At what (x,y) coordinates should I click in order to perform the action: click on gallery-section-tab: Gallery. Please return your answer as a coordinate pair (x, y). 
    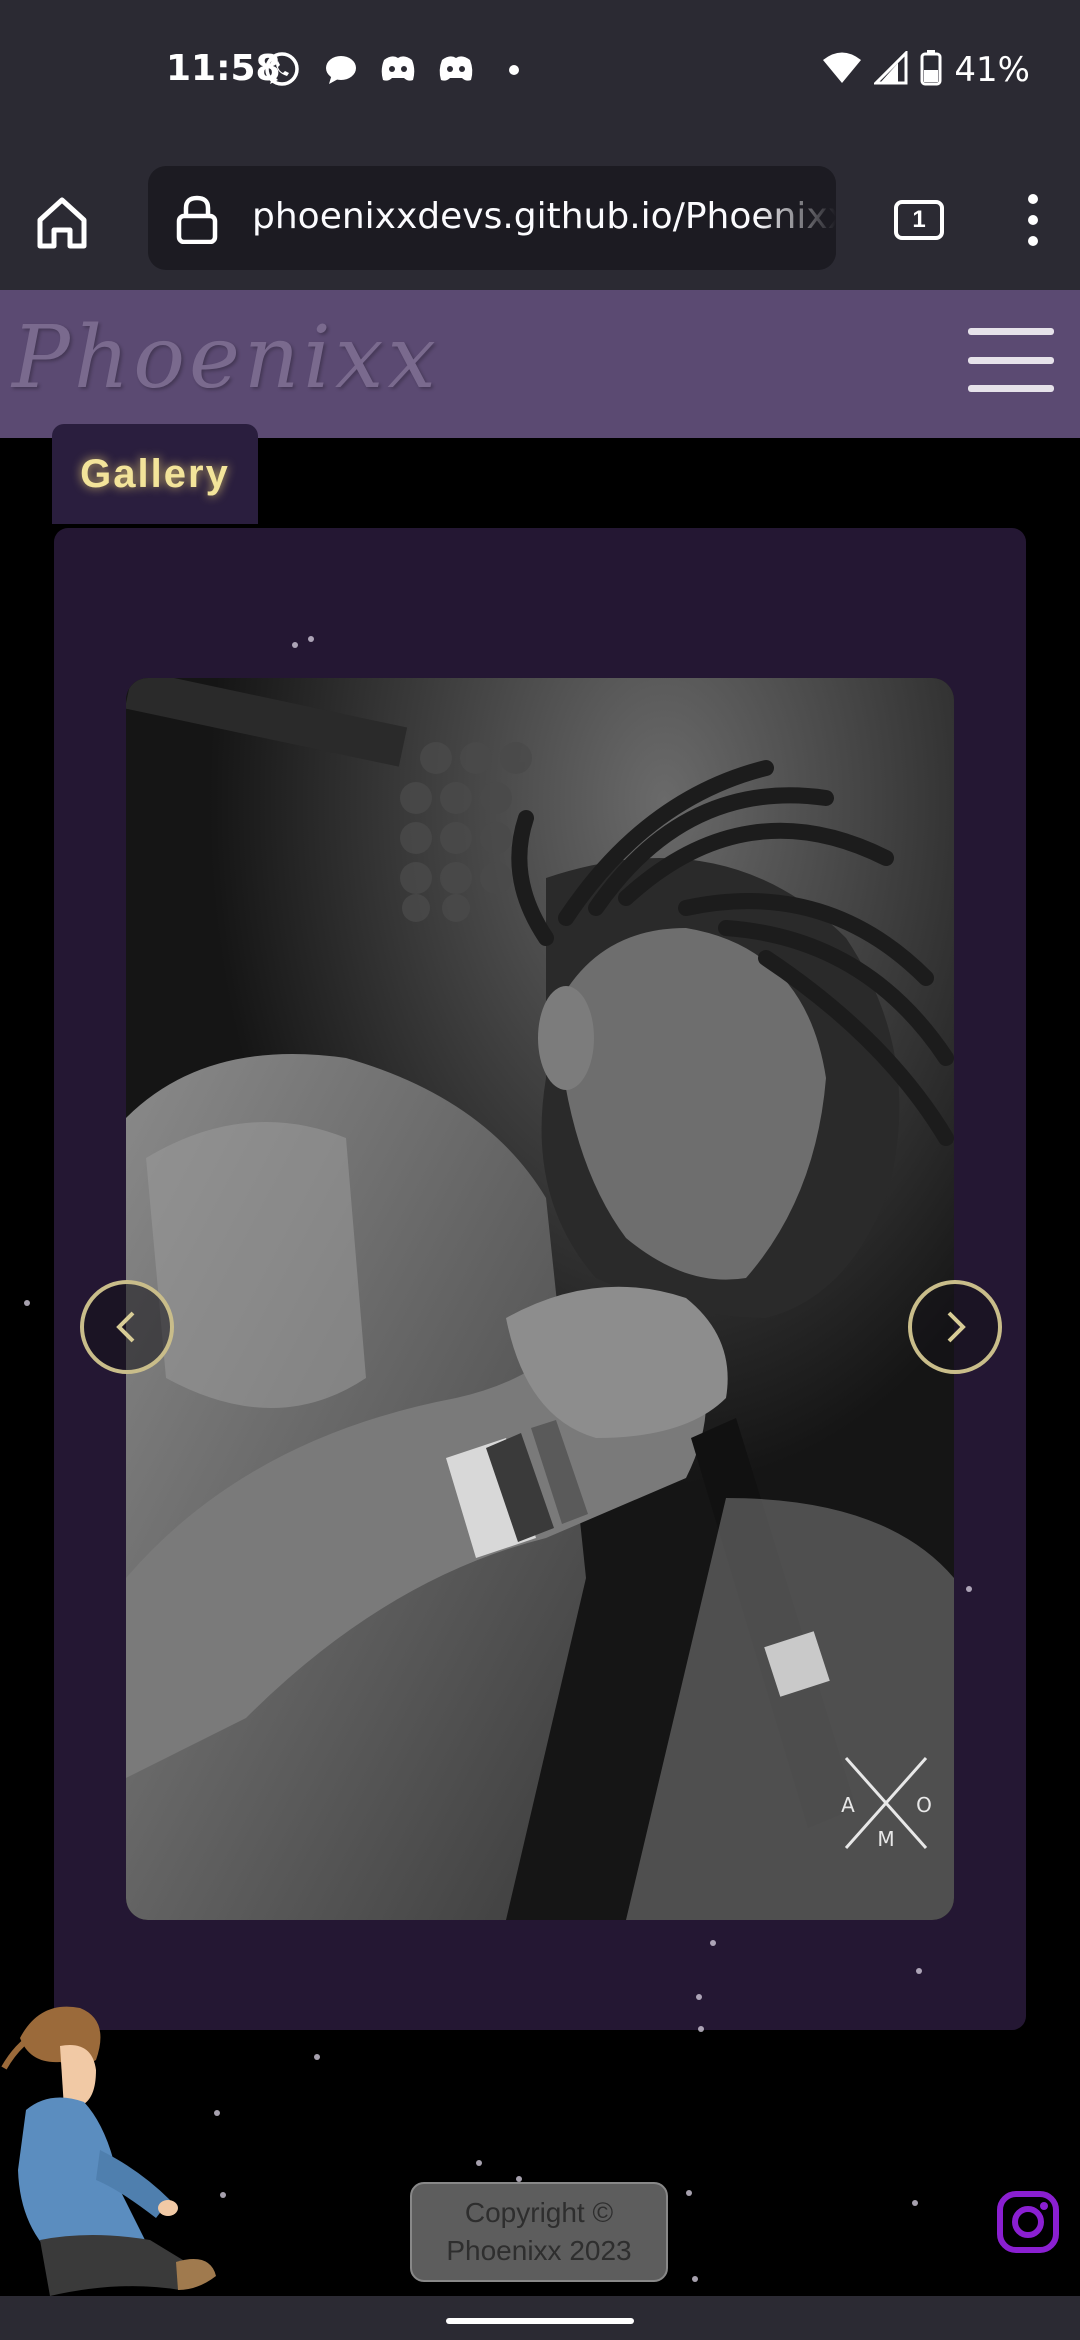
    Looking at the image, I should click on (155, 474).